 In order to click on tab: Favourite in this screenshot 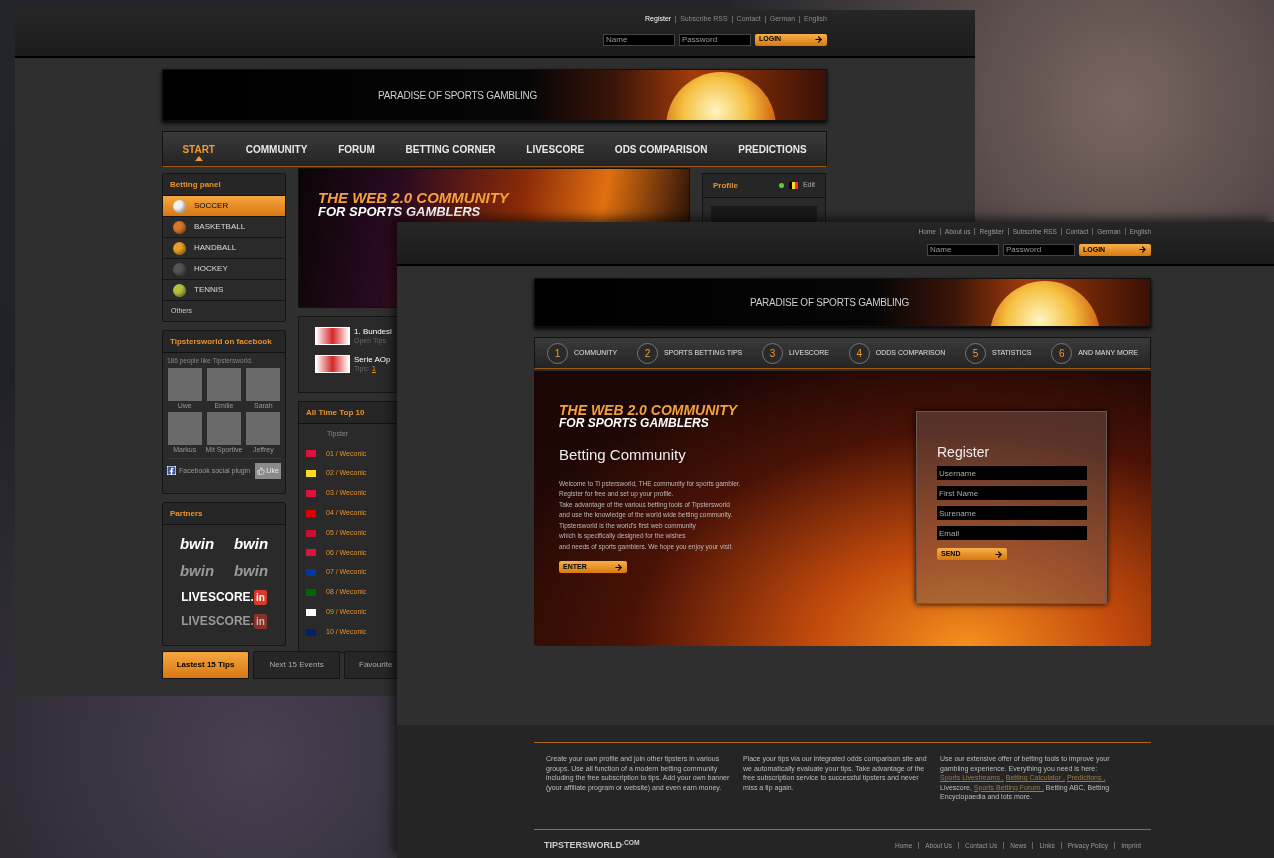, I will do `click(371, 665)`.